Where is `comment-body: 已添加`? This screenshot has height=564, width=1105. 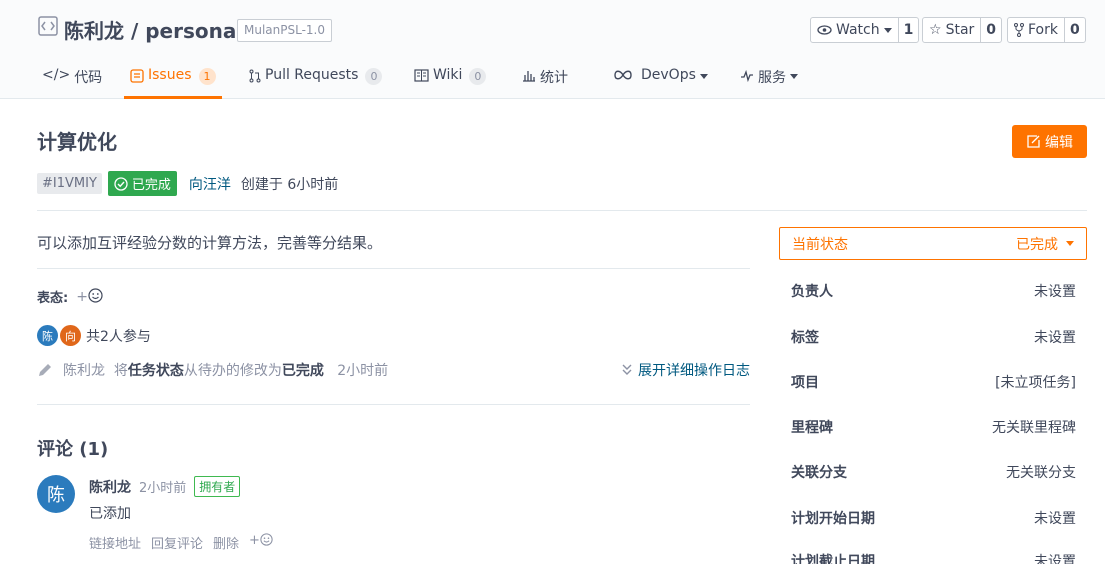
comment-body: 已添加 is located at coordinates (110, 514).